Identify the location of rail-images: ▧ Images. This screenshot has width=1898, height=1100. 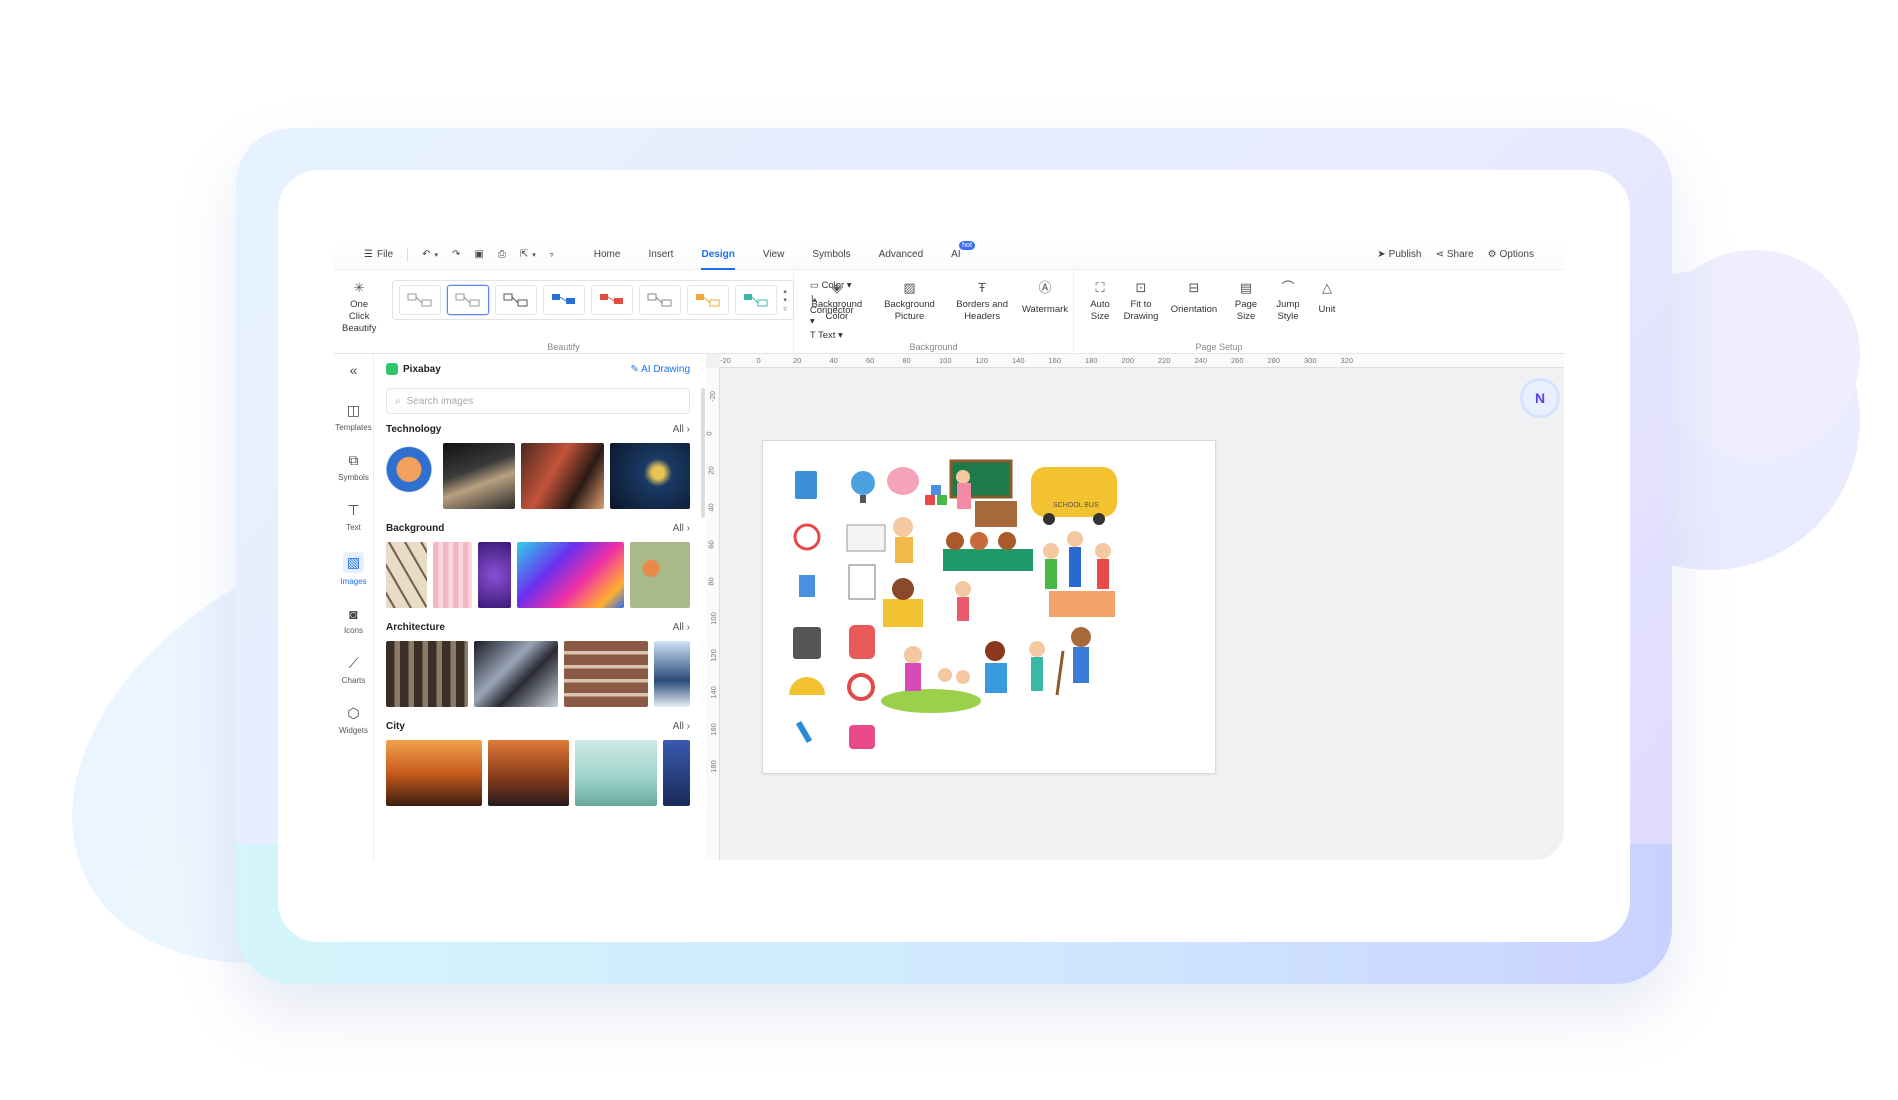
(353, 569).